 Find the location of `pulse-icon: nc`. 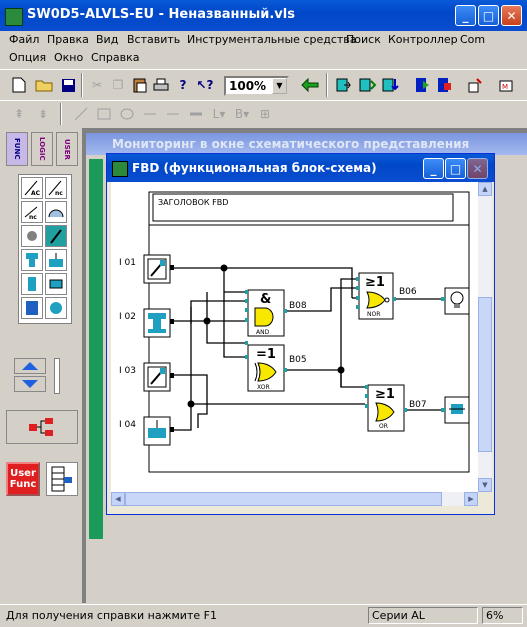

pulse-icon: nc is located at coordinates (32, 212).